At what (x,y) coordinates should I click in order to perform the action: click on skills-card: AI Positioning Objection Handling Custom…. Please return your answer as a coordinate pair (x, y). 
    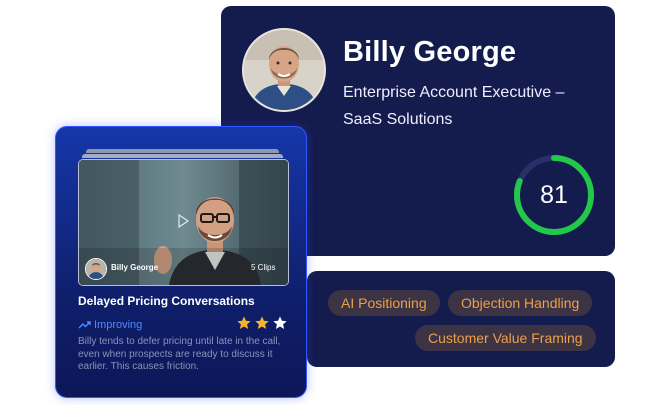
    Looking at the image, I should click on (461, 319).